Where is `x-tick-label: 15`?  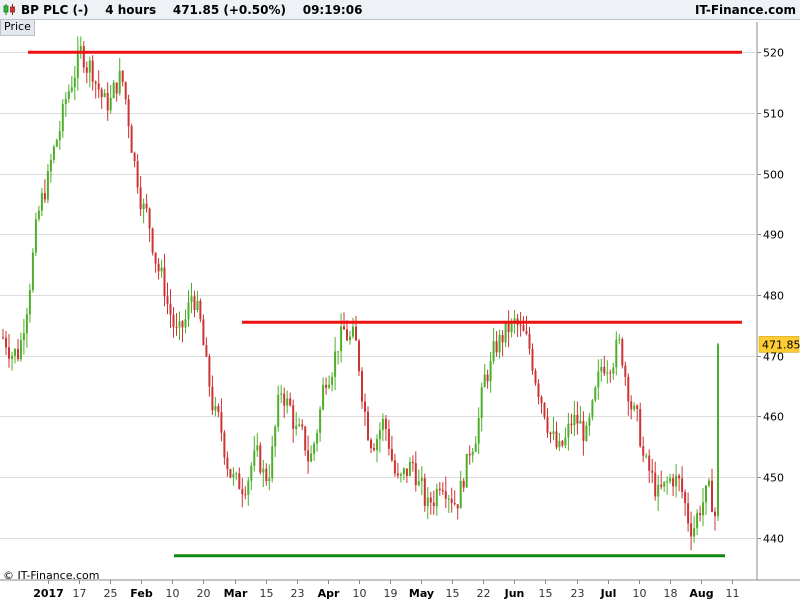 x-tick-label: 15 is located at coordinates (546, 593).